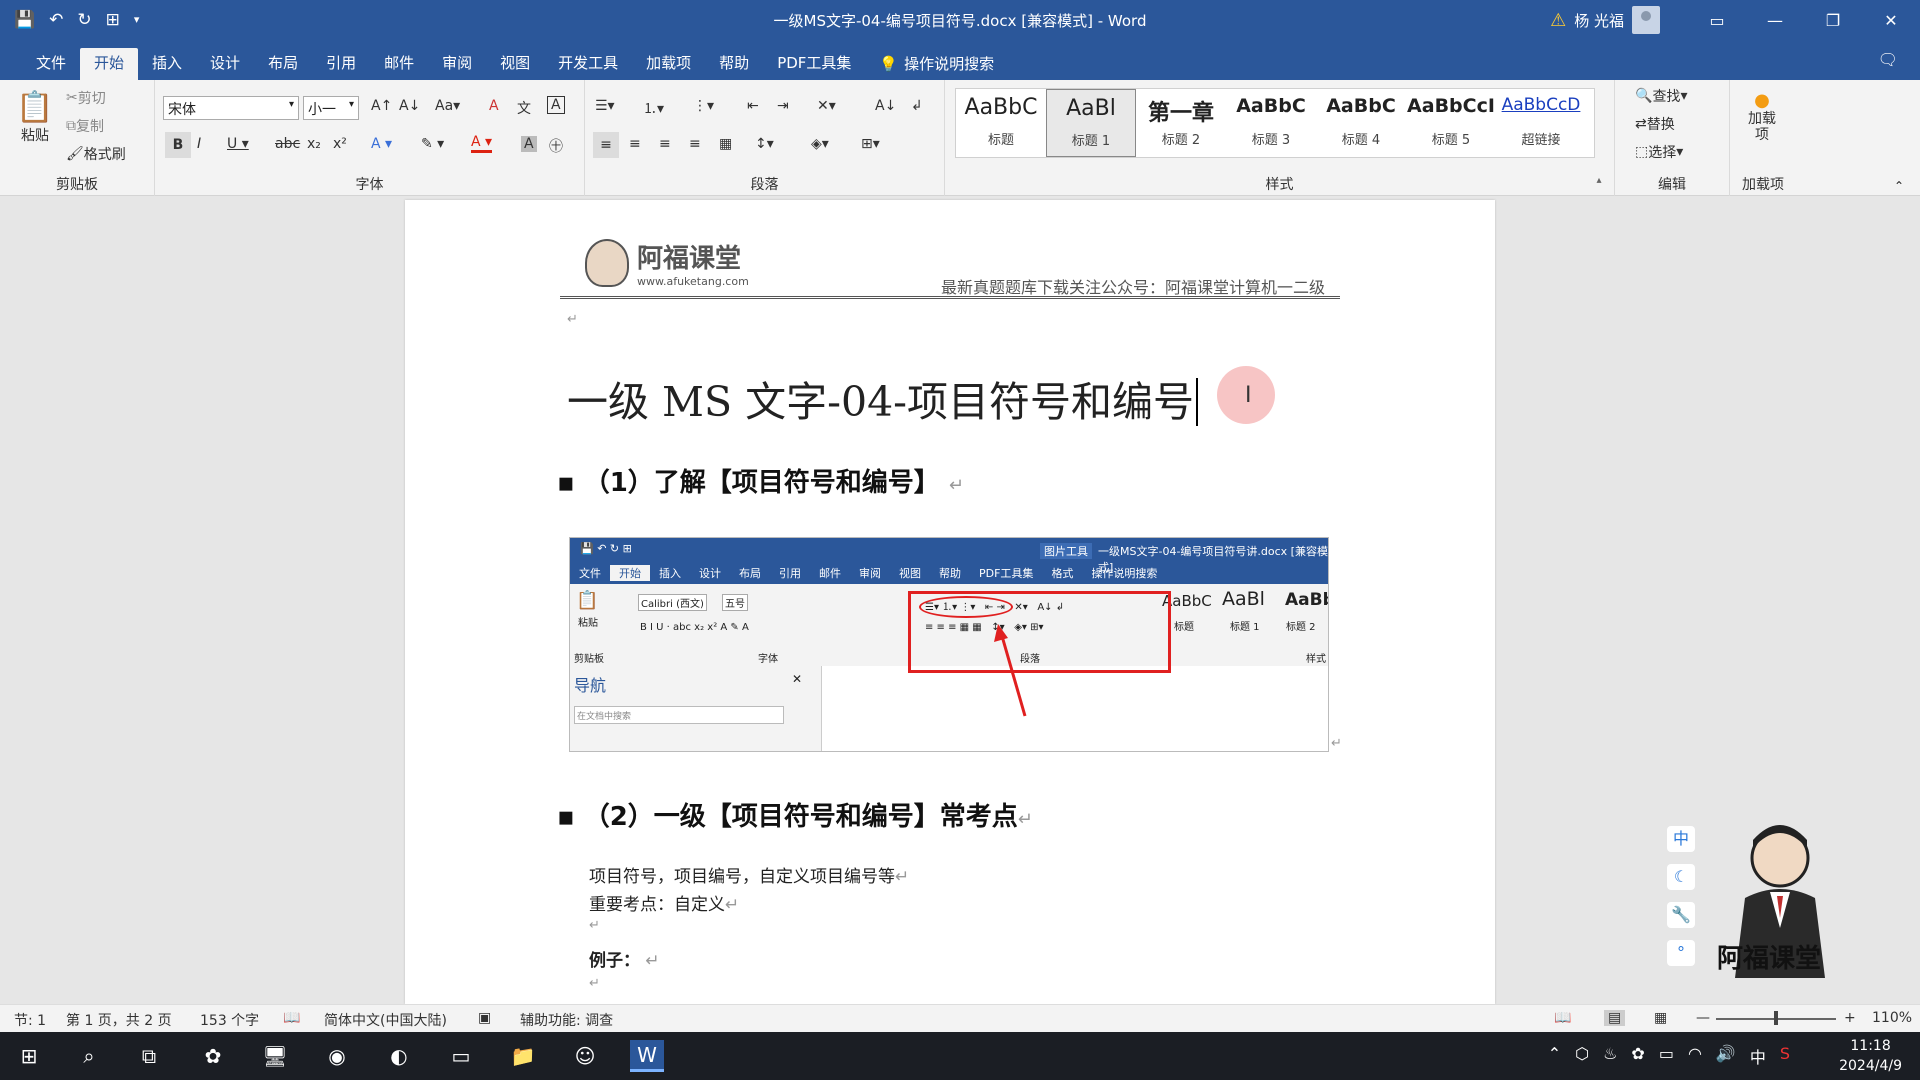 Image resolution: width=1920 pixels, height=1080 pixels. What do you see at coordinates (606, 145) in the screenshot?
I see `align-left-icon: ≡` at bounding box center [606, 145].